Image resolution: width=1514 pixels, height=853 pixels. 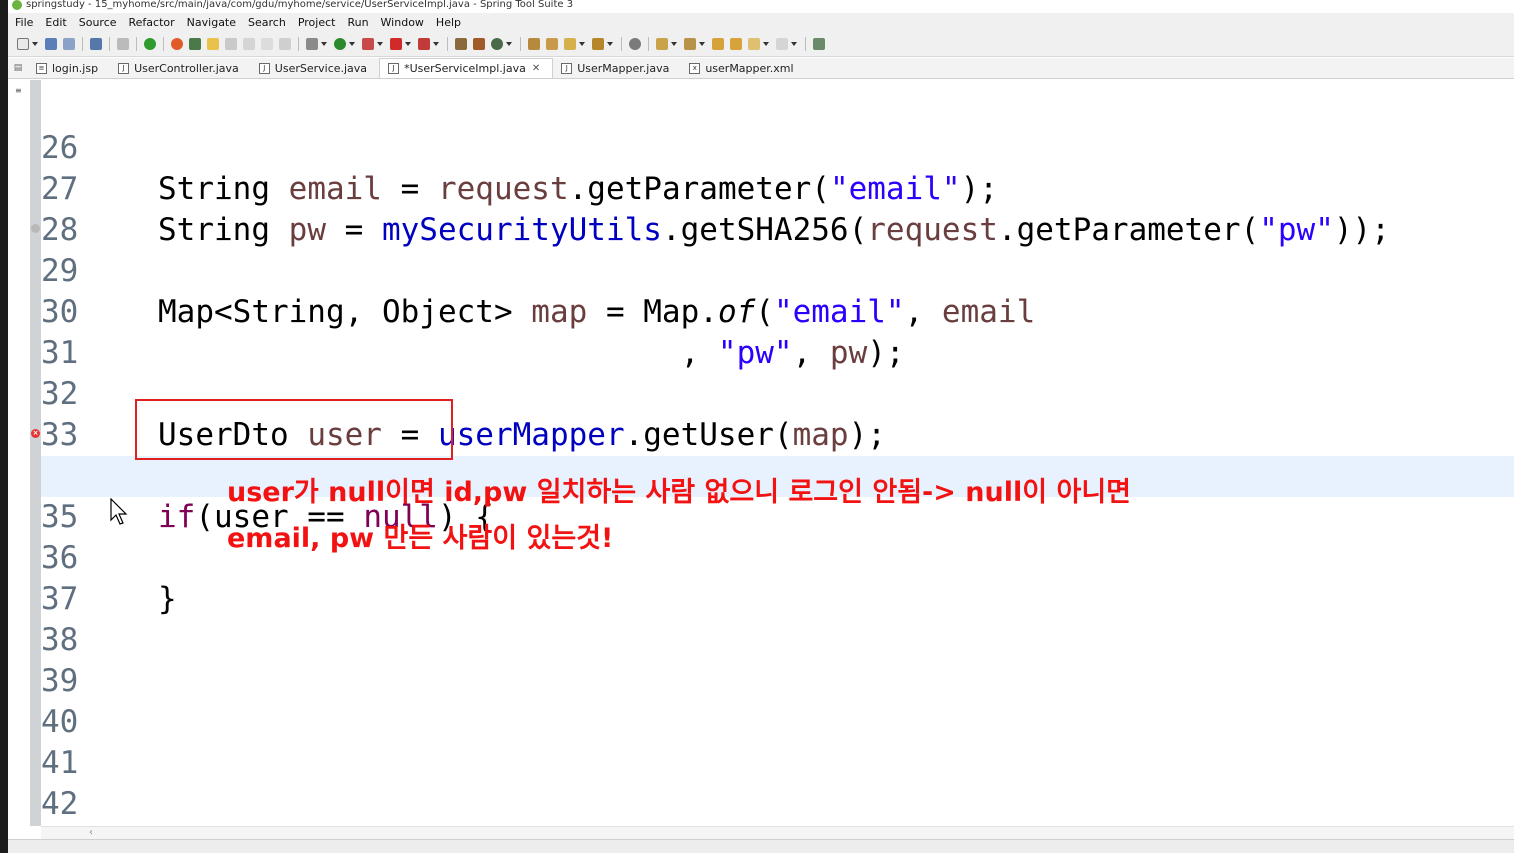 I want to click on task-icon, so click(x=570, y=43).